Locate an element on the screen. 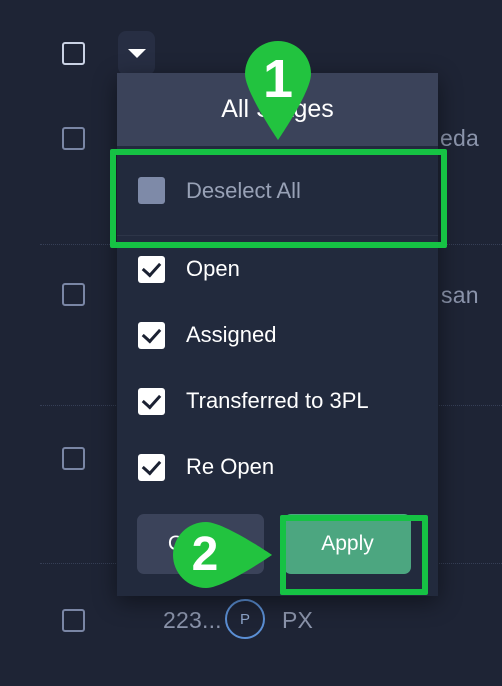 This screenshot has height=686, width=502. stage-option-assigned: Assigned is located at coordinates (277, 335).